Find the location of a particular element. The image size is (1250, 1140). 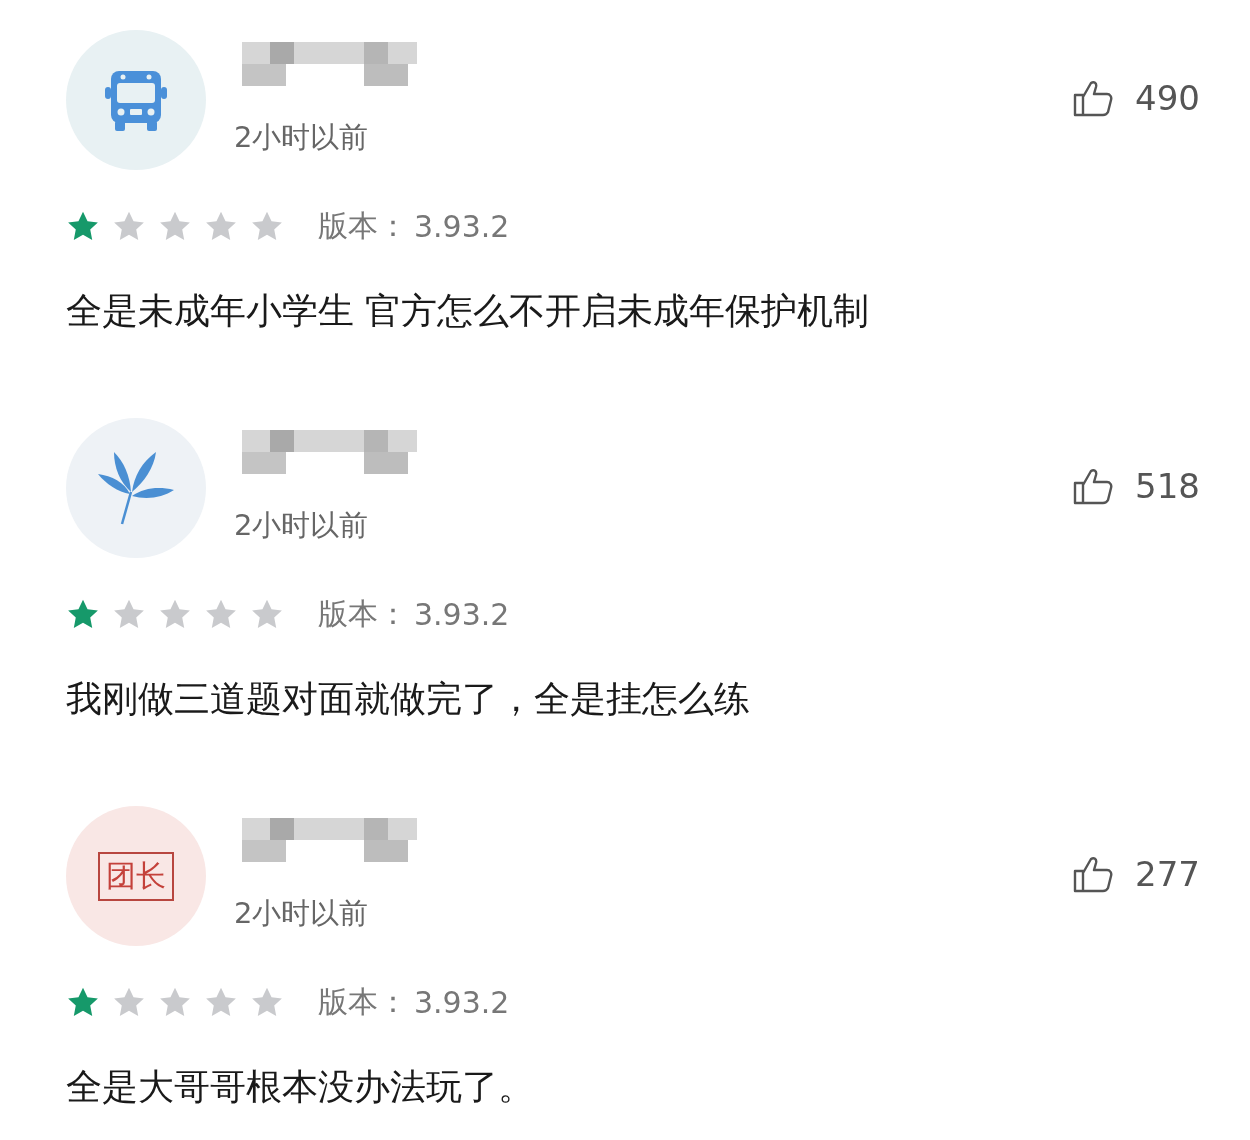

like-count: 490 is located at coordinates (1167, 98).